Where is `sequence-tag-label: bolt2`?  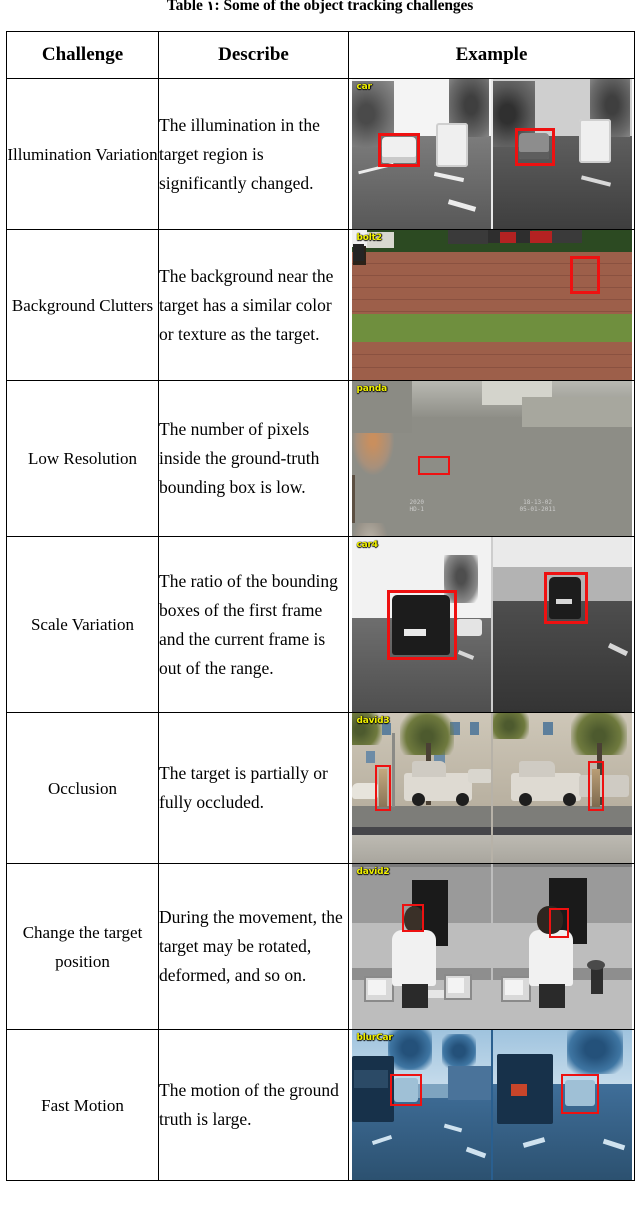 sequence-tag-label: bolt2 is located at coordinates (369, 238).